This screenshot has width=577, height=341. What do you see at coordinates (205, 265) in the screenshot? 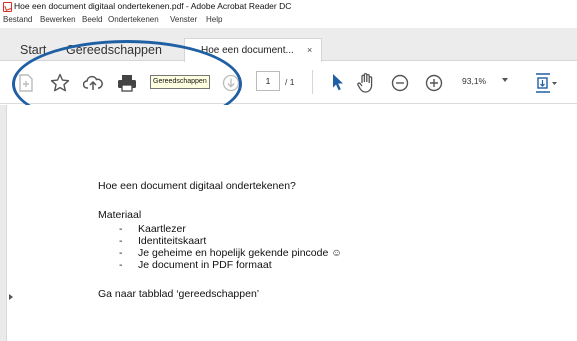
I see `list-item: Je document in PDF formaat` at bounding box center [205, 265].